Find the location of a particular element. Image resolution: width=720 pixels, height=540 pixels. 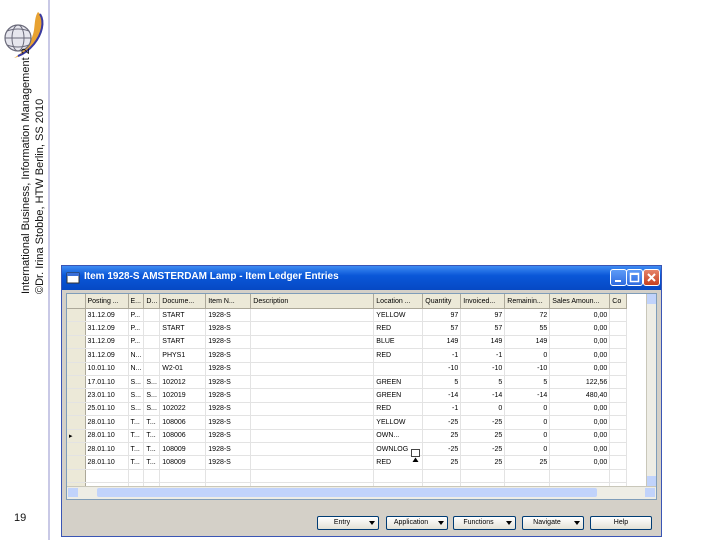

vertical-scrollbar is located at coordinates (651, 390).